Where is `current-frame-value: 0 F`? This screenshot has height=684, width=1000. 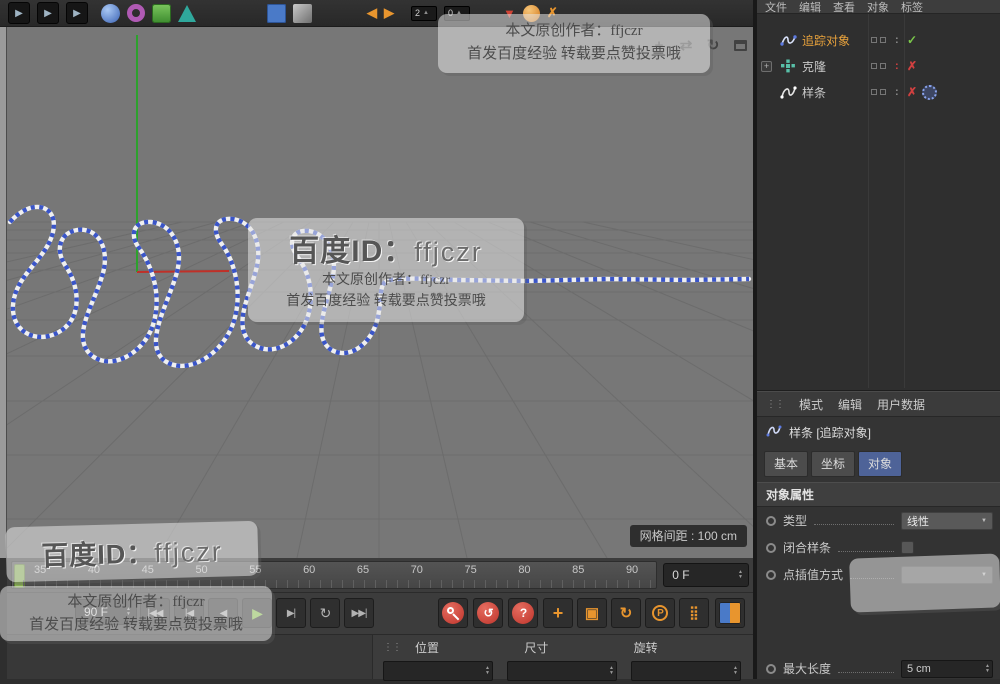
current-frame-value: 0 F is located at coordinates (681, 575).